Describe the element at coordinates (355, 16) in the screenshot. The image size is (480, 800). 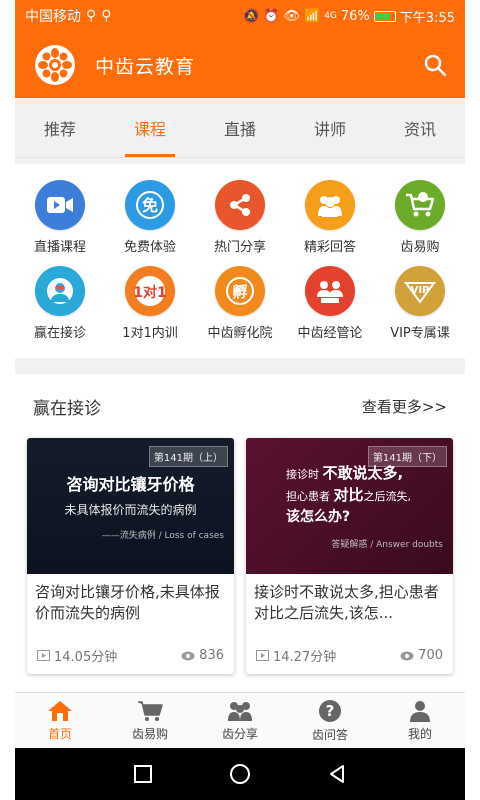
I see `battery-text: 76%` at that location.